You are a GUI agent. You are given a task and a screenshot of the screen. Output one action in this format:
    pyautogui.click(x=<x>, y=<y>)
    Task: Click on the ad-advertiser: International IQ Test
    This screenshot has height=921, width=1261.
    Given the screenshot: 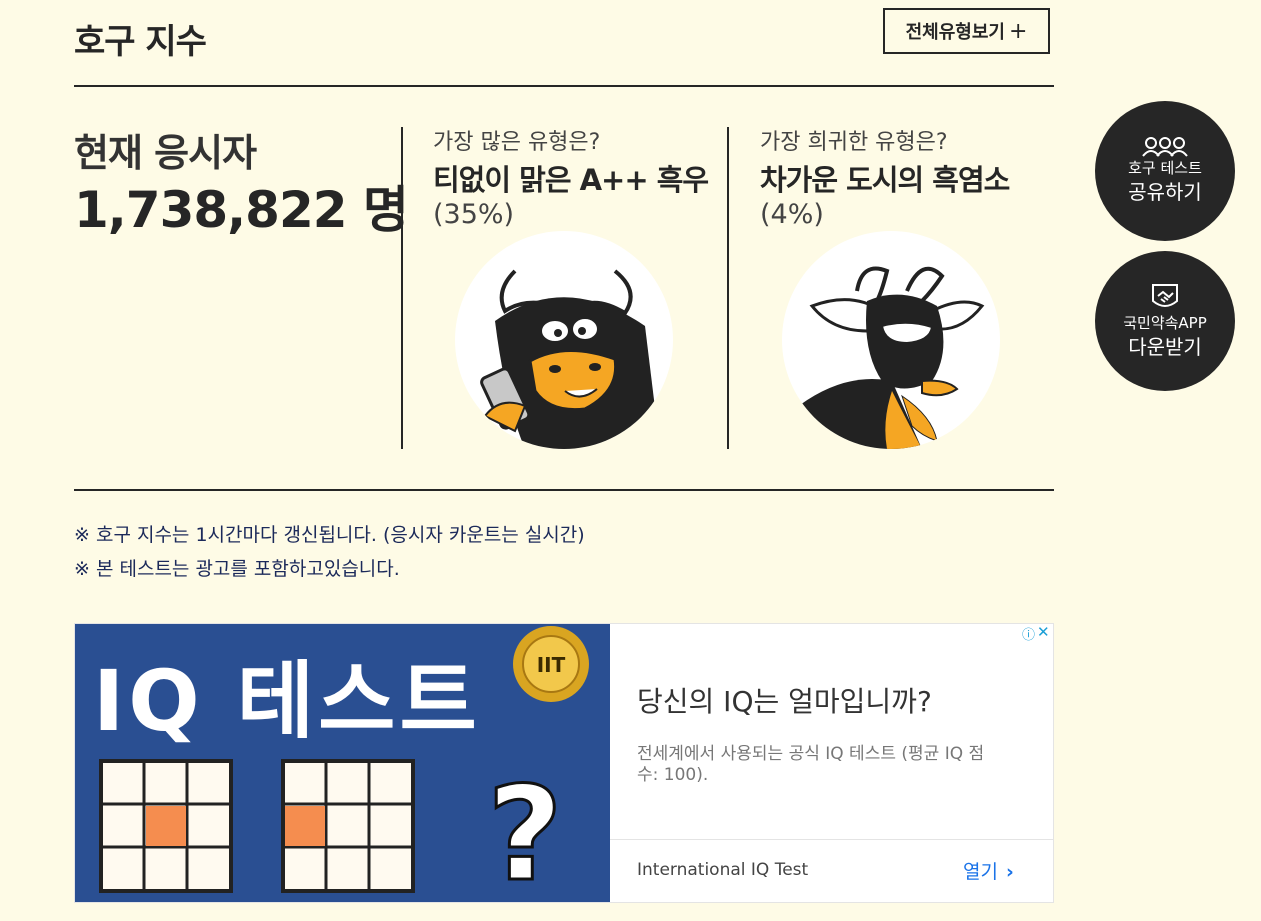 What is the action you would take?
    pyautogui.click(x=723, y=870)
    